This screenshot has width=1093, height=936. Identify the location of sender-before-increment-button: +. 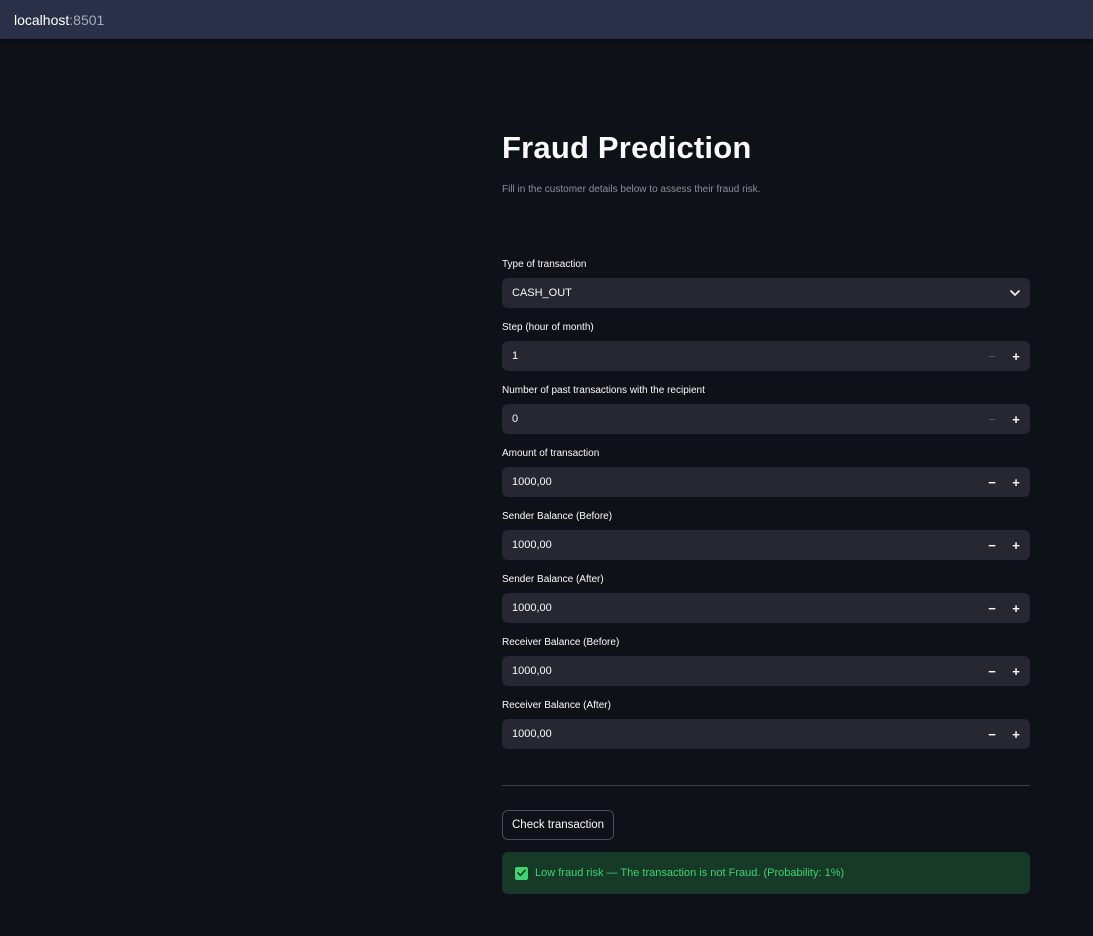
(1016, 545).